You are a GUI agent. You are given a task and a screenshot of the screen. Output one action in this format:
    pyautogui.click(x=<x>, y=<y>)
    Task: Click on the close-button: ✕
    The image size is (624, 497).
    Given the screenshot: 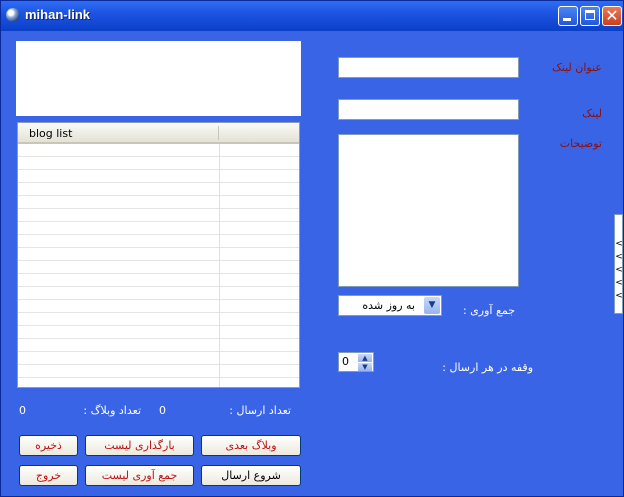 What is the action you would take?
    pyautogui.click(x=612, y=16)
    